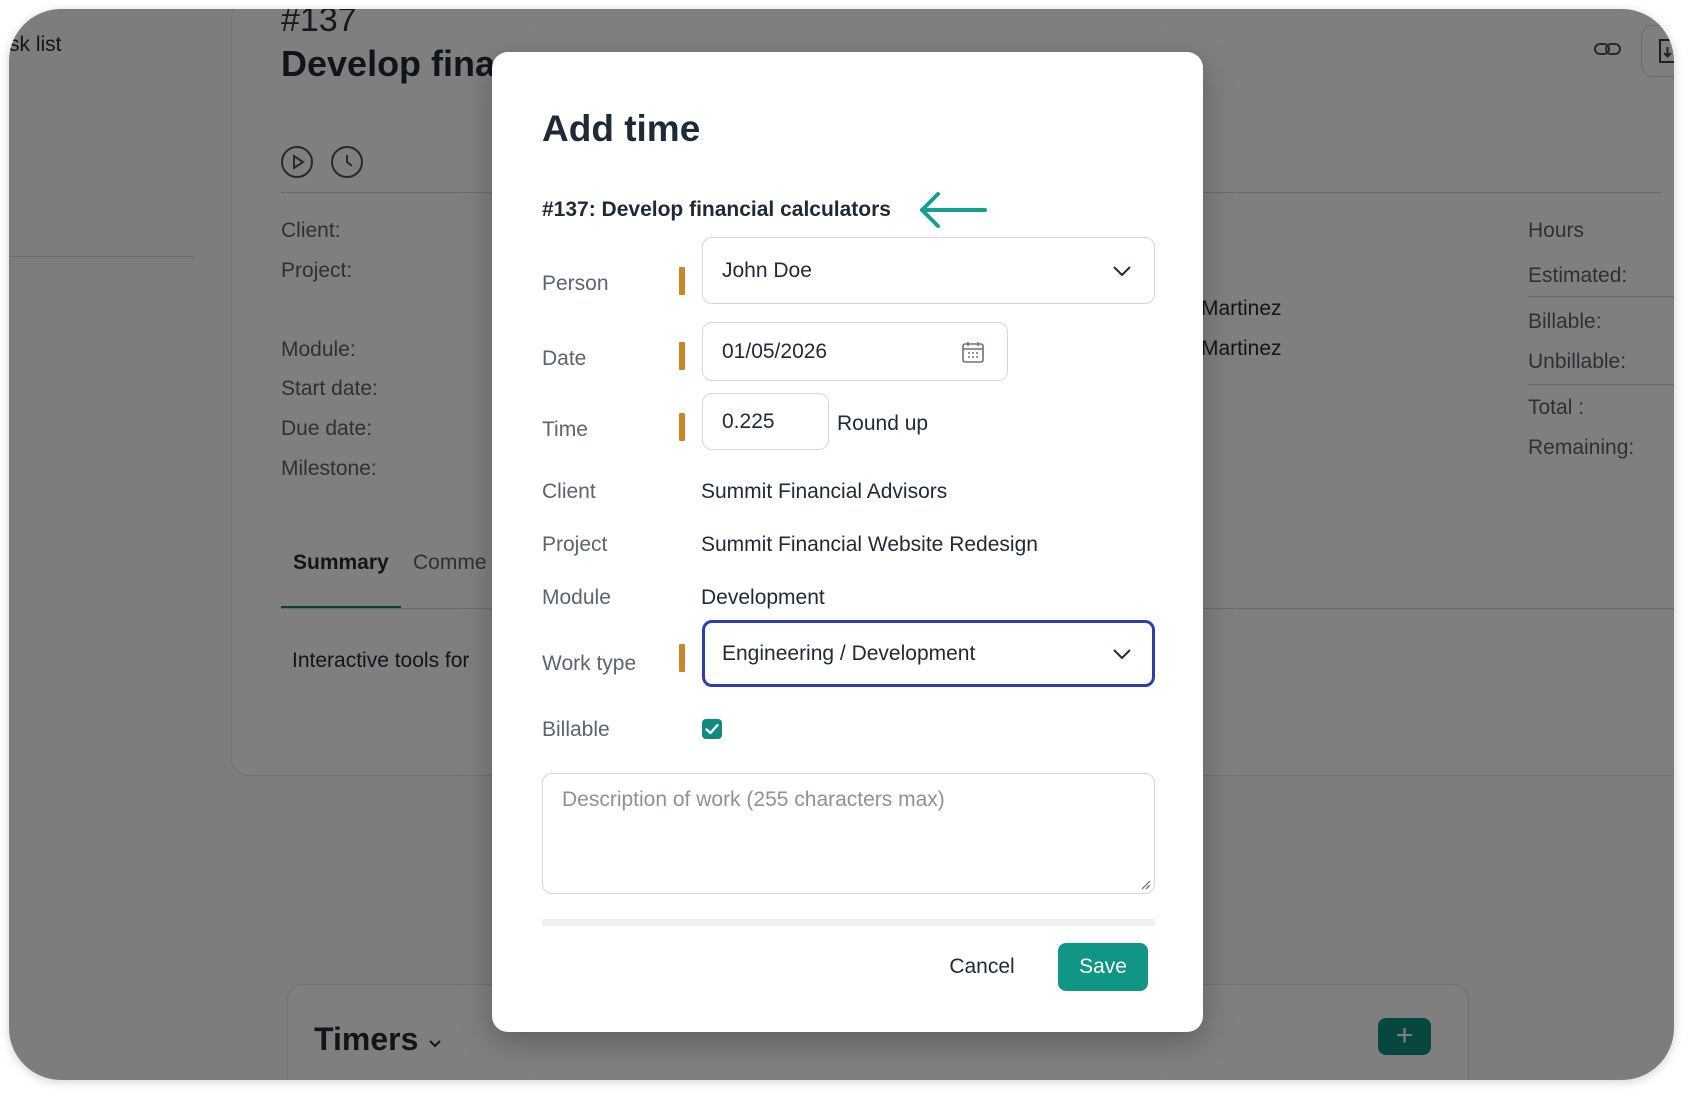 This screenshot has width=1701, height=1107. I want to click on save-button: Save, so click(1103, 967).